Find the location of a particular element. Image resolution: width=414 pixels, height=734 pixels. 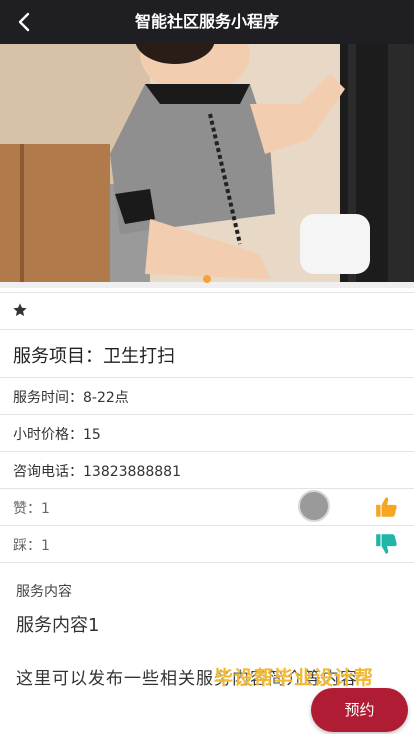

page-title: 智能社区服务小程序 is located at coordinates (206, 21).